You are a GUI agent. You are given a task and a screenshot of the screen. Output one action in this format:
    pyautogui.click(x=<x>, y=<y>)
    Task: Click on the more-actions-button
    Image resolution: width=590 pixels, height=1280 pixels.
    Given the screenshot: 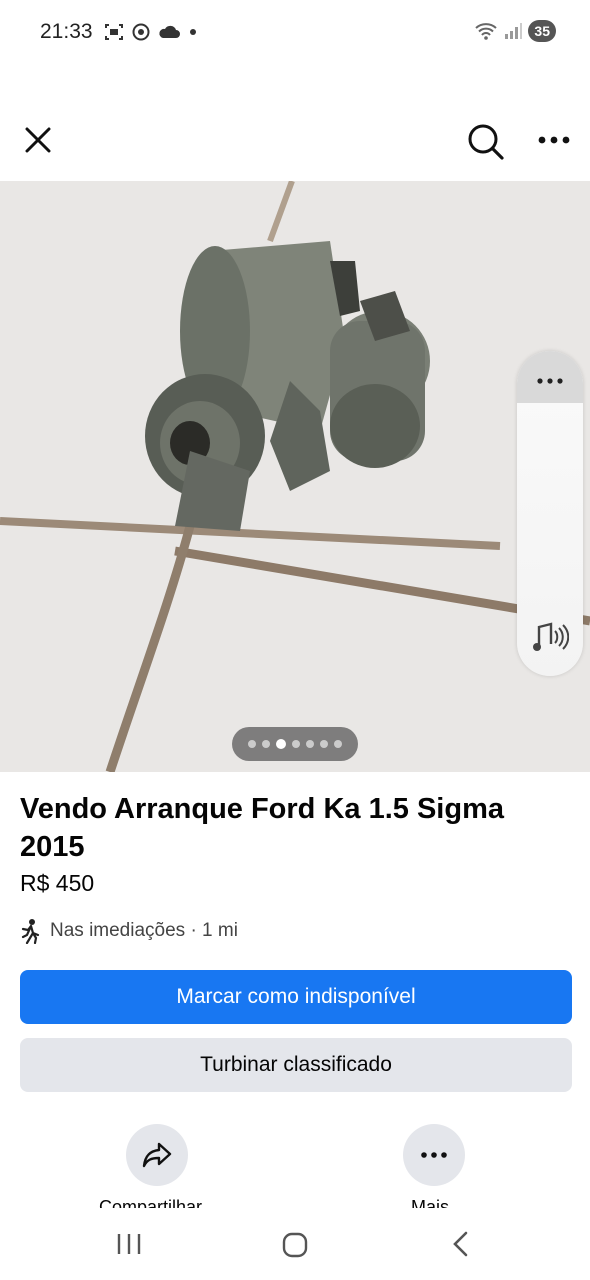 What is the action you would take?
    pyautogui.click(x=434, y=1155)
    